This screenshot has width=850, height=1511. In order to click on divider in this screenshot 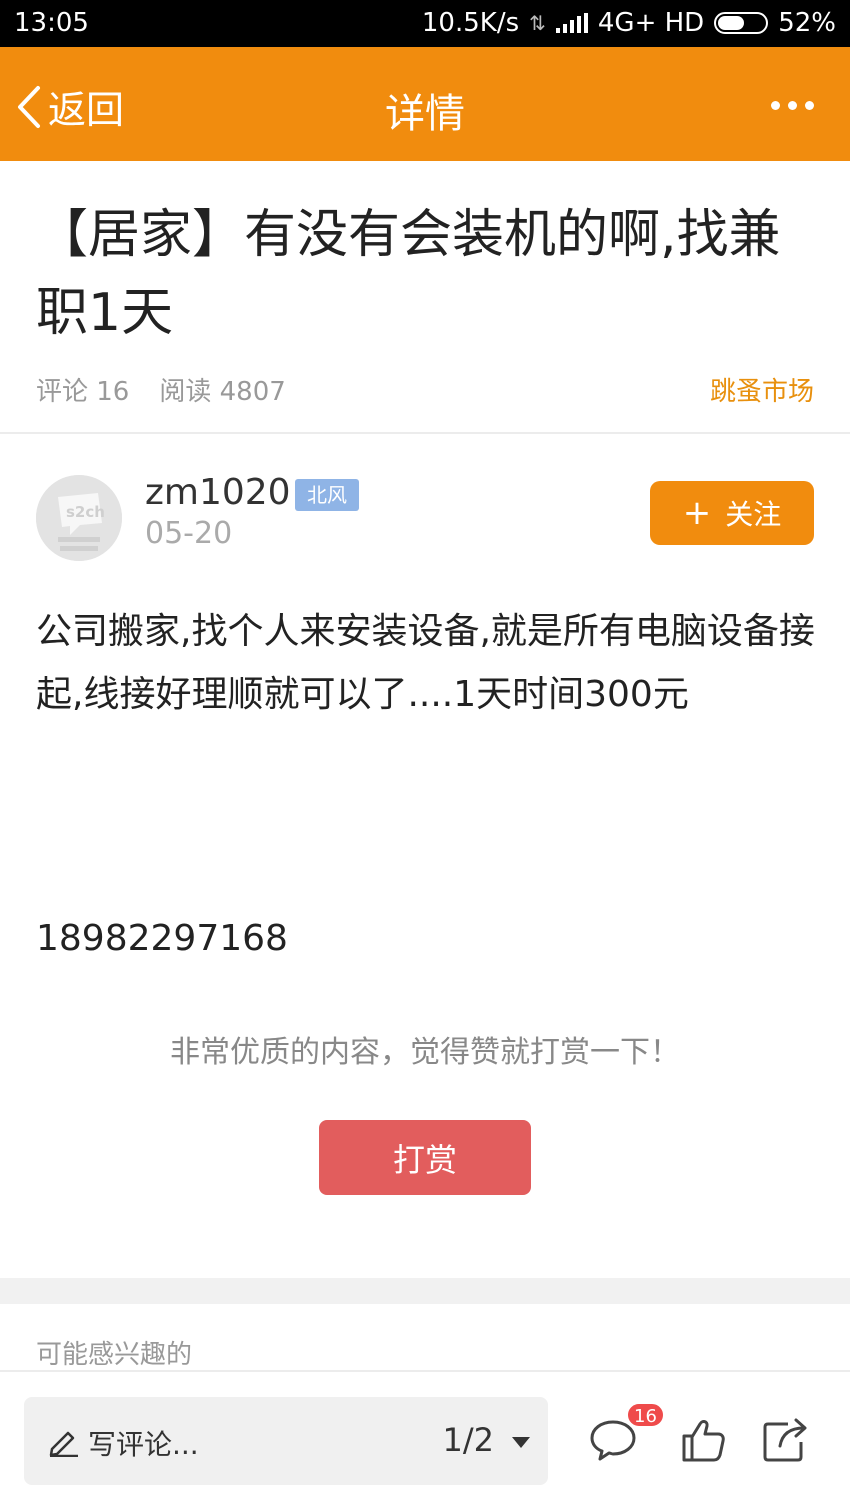, I will do `click(425, 433)`.